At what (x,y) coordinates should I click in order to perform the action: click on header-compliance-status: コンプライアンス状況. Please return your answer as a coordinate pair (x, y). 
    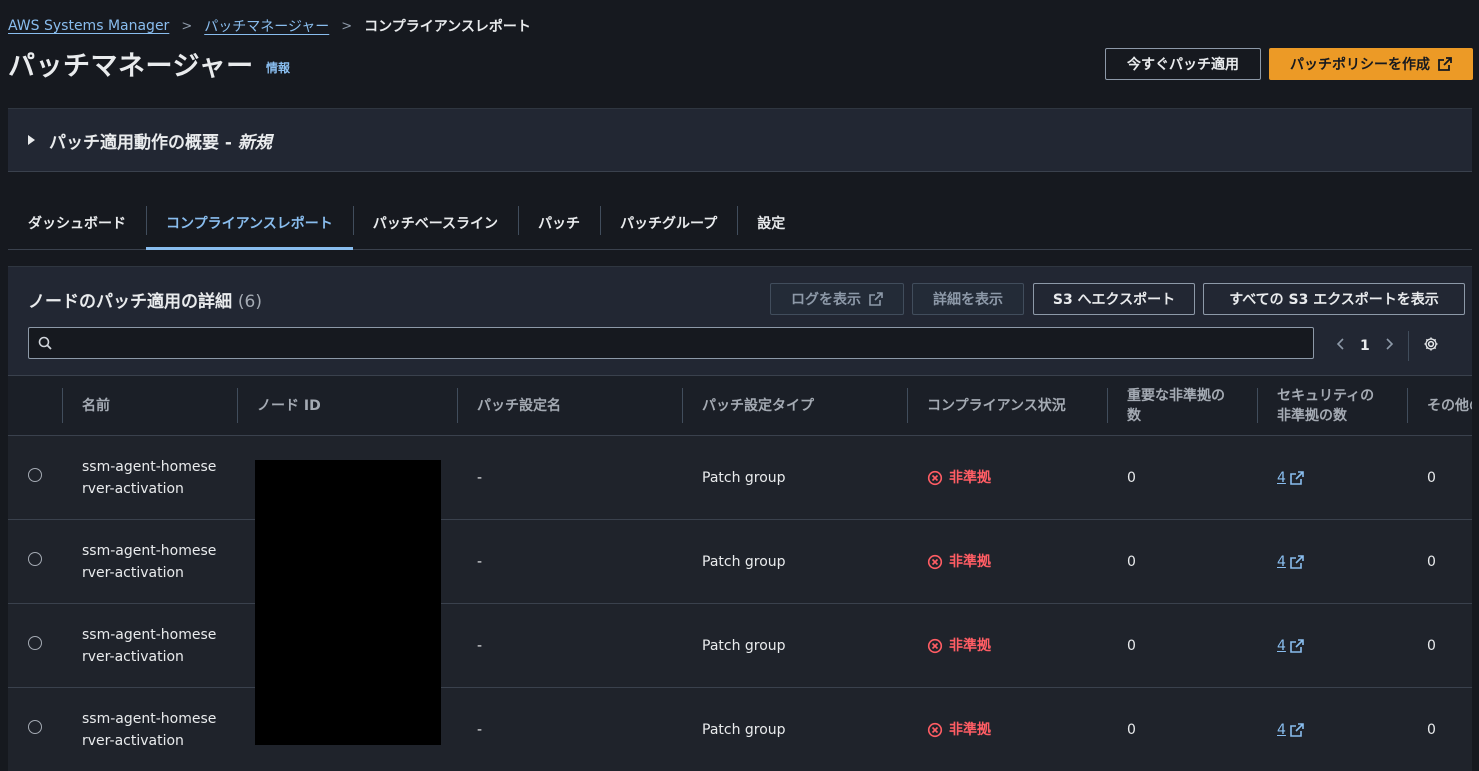
    Looking at the image, I should click on (1007, 405).